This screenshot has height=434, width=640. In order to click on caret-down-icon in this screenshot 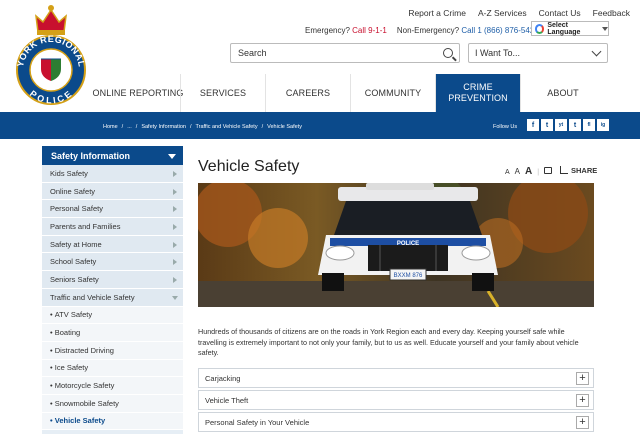, I will do `click(172, 156)`.